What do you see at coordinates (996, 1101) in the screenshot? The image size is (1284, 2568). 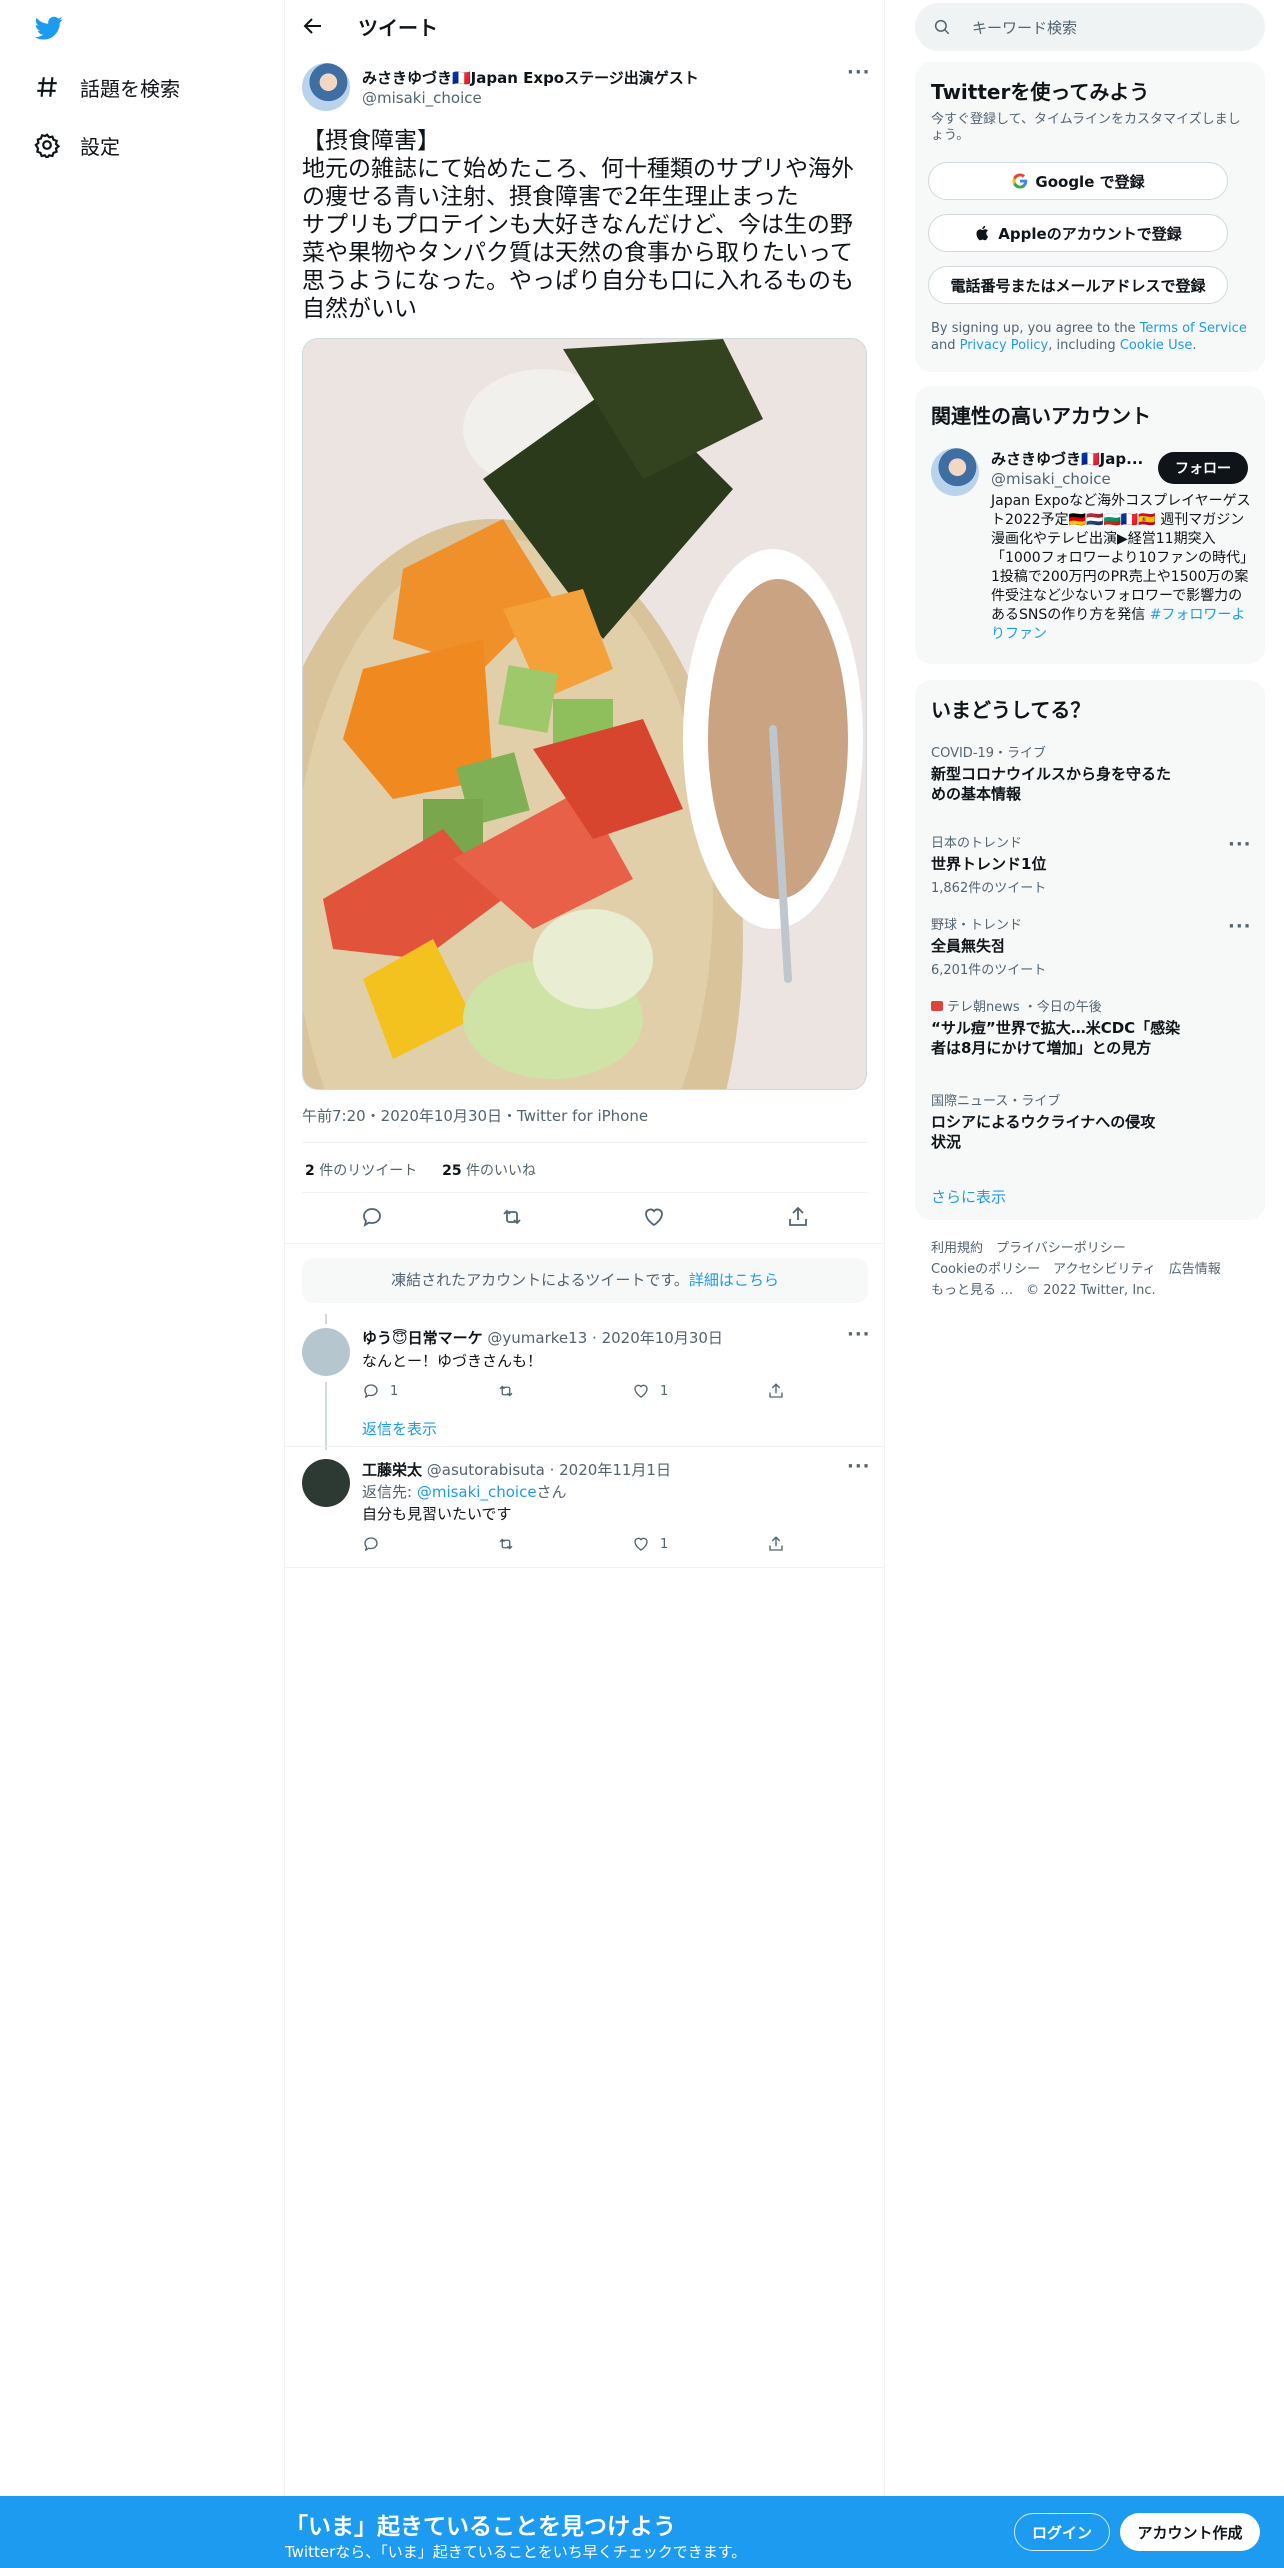 I see `trend-category: 国際ニュース・ライブ` at bounding box center [996, 1101].